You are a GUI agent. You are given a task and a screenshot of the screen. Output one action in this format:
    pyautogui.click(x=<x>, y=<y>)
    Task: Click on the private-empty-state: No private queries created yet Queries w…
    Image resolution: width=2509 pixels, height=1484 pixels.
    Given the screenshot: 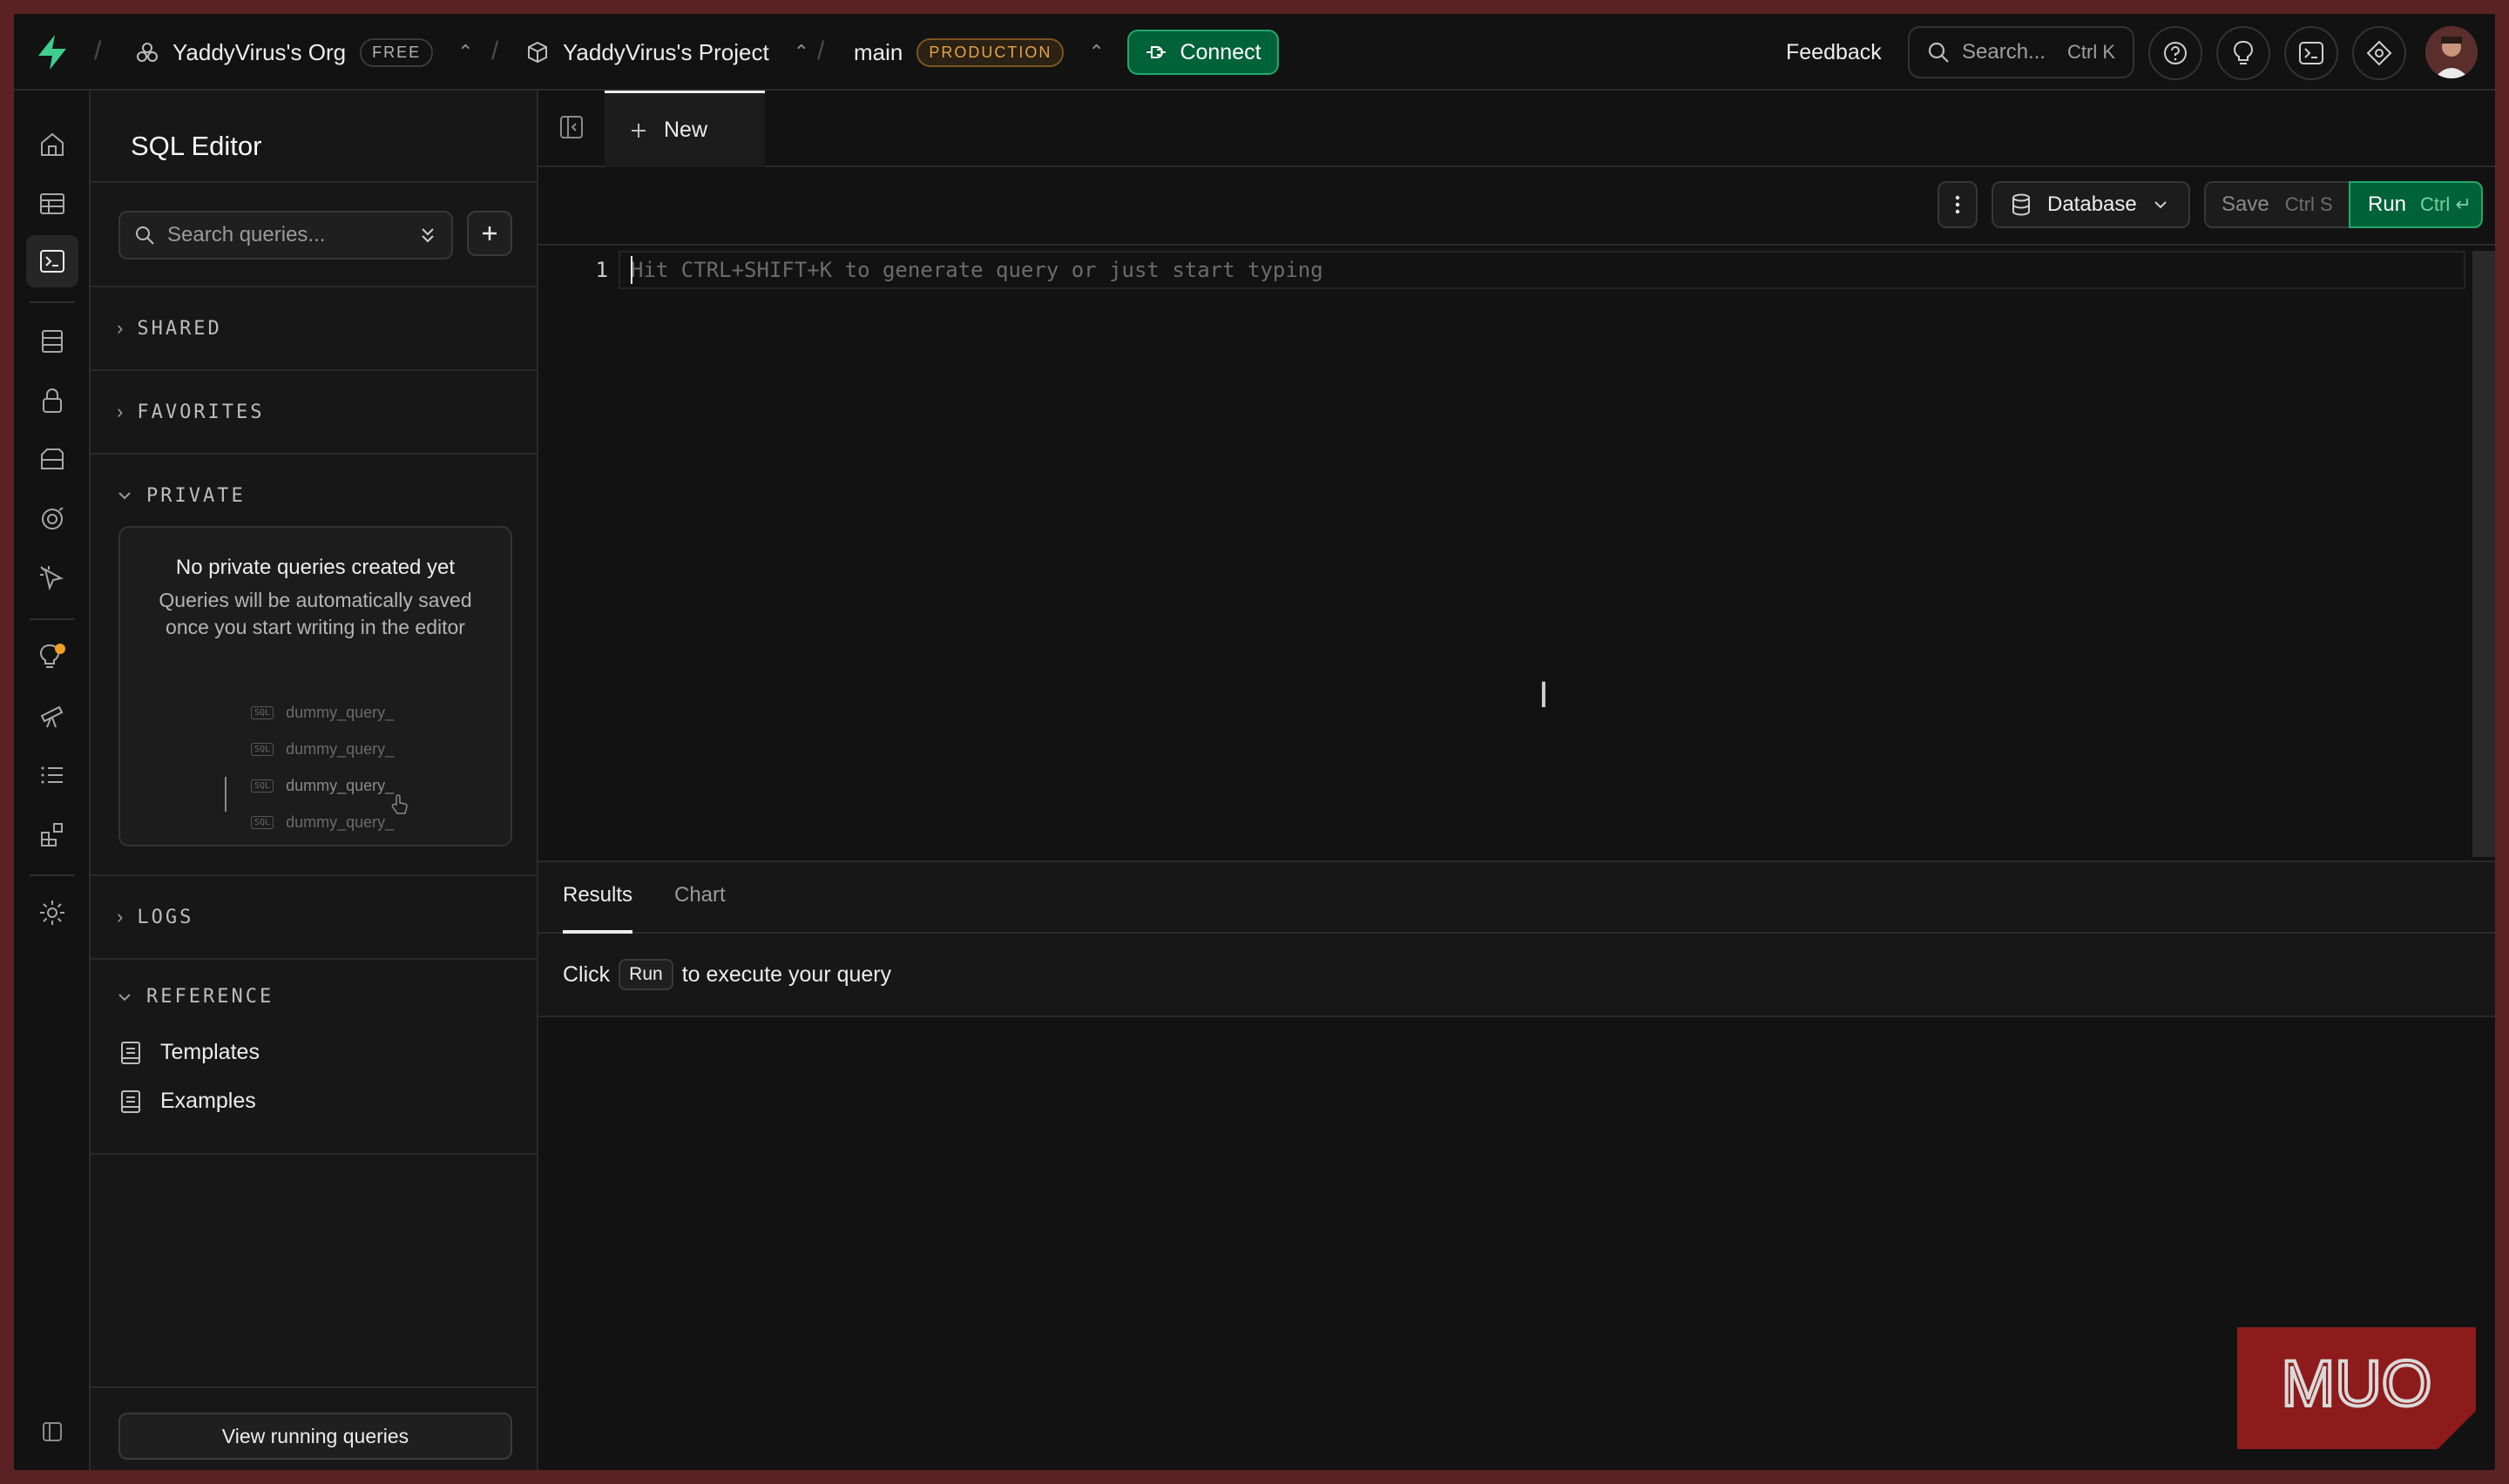 What is the action you would take?
    pyautogui.click(x=315, y=687)
    